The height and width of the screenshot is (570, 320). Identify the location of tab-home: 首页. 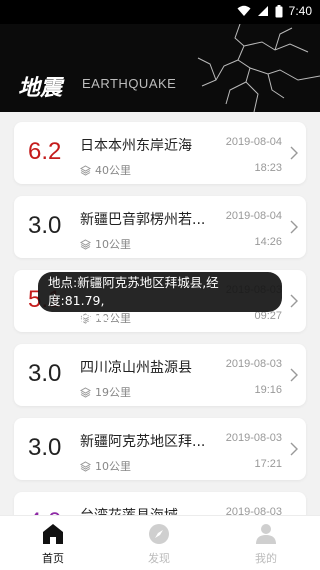
(53, 543).